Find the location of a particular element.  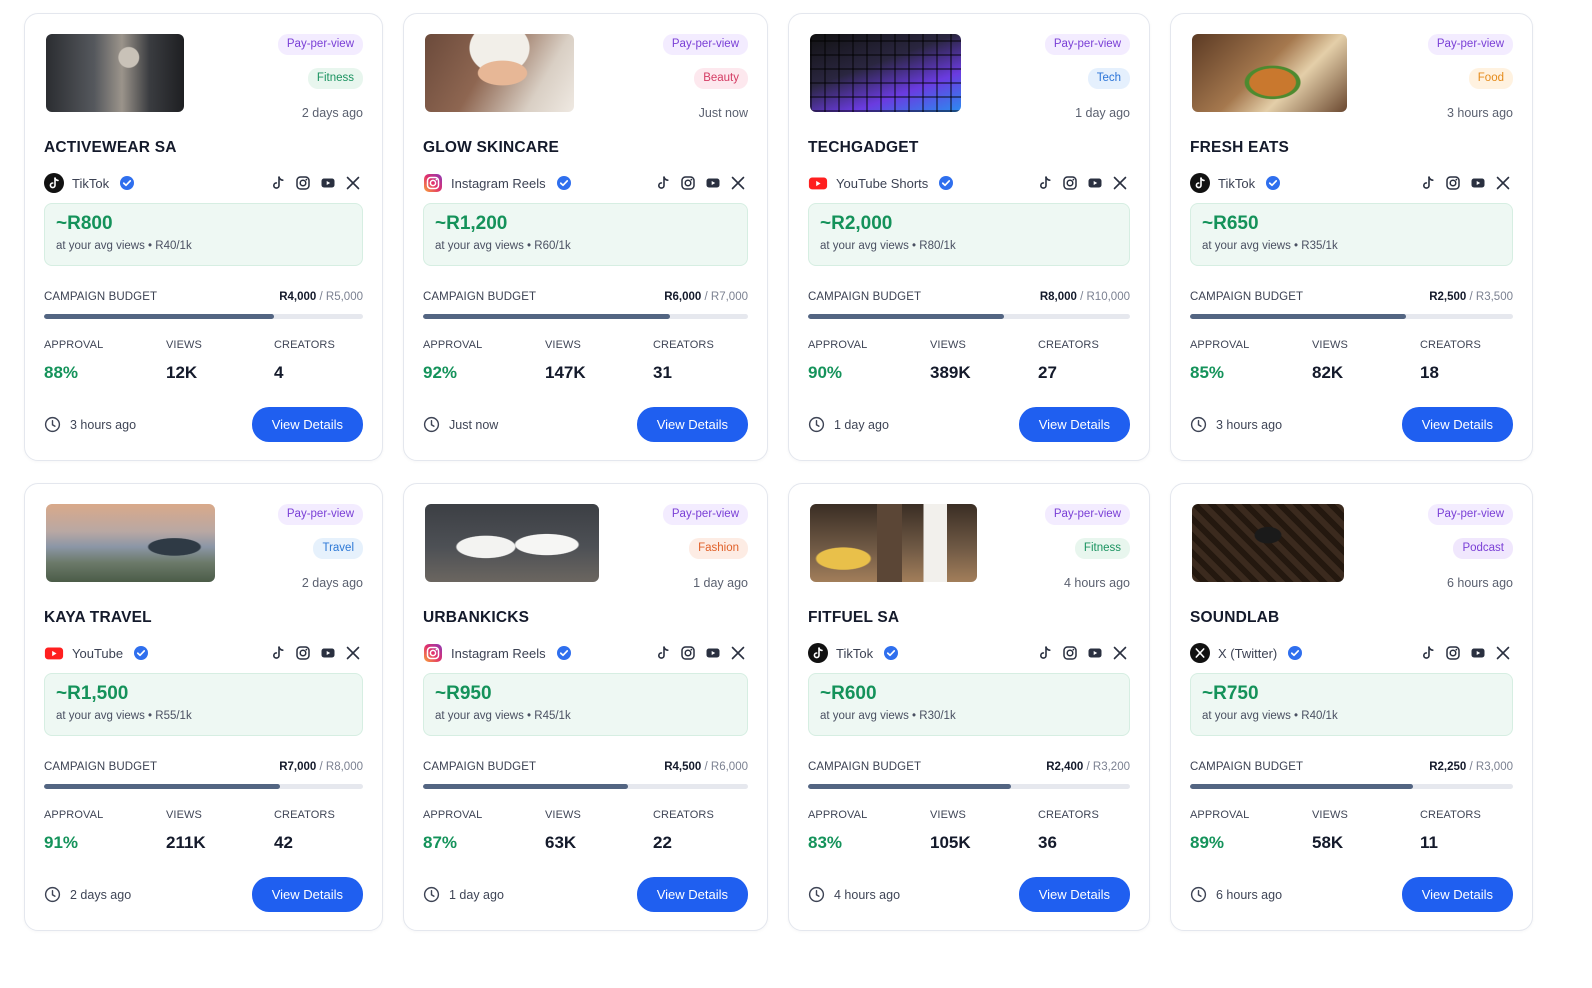

estimated-earnings-box: ~R750 at your avg views • R40/1k is located at coordinates (1351, 704).